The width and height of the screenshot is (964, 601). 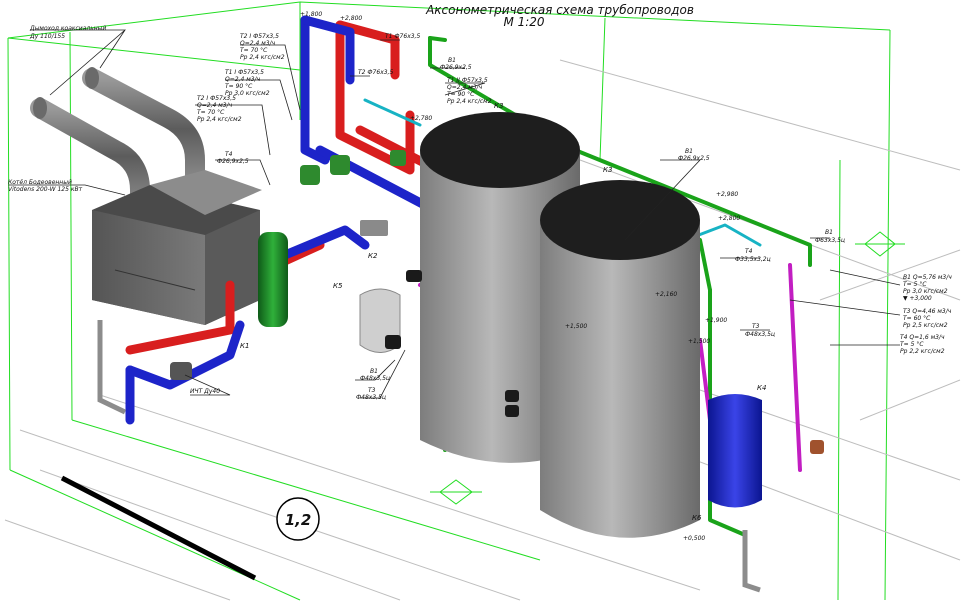 I want to click on t4b-label-2: Ф33,5х3,2ц, so click(x=753, y=259).